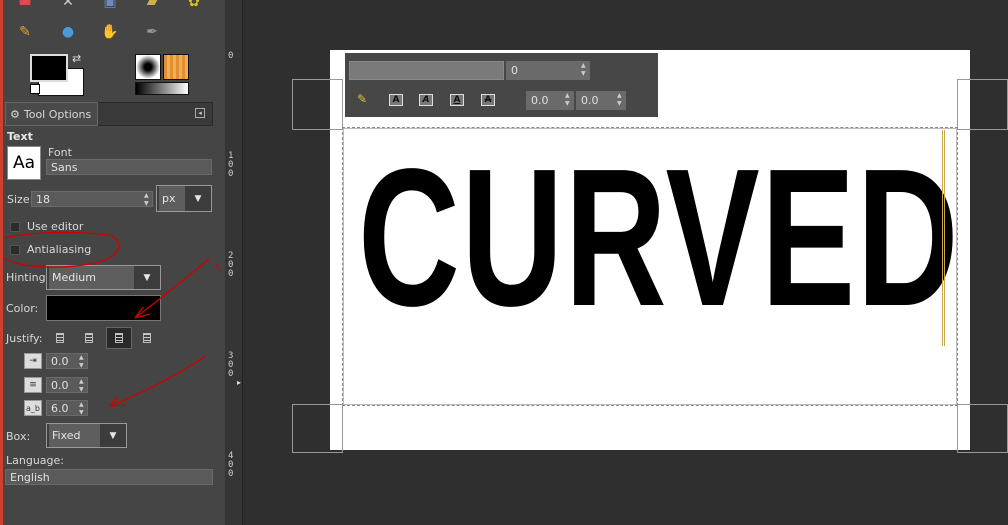 Image resolution: width=1008 pixels, height=525 pixels. What do you see at coordinates (82, 361) in the screenshot?
I see `indent-spinner-icon: ▲ ▼` at bounding box center [82, 361].